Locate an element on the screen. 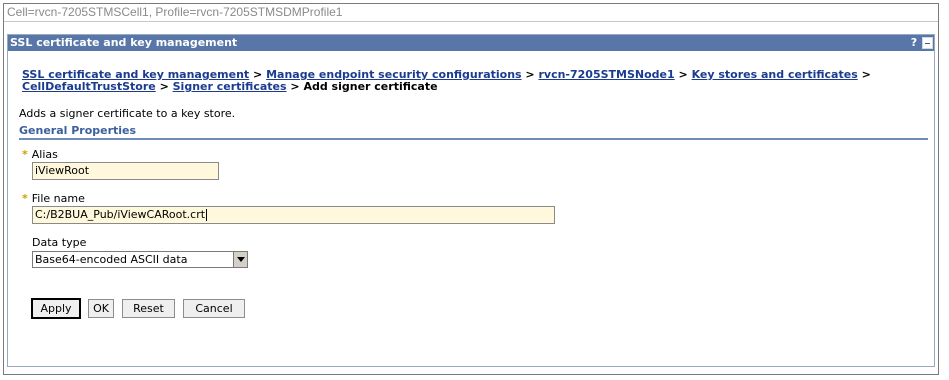 This screenshot has height=380, width=949. panel-title: SSL certificate and key management is located at coordinates (124, 42).